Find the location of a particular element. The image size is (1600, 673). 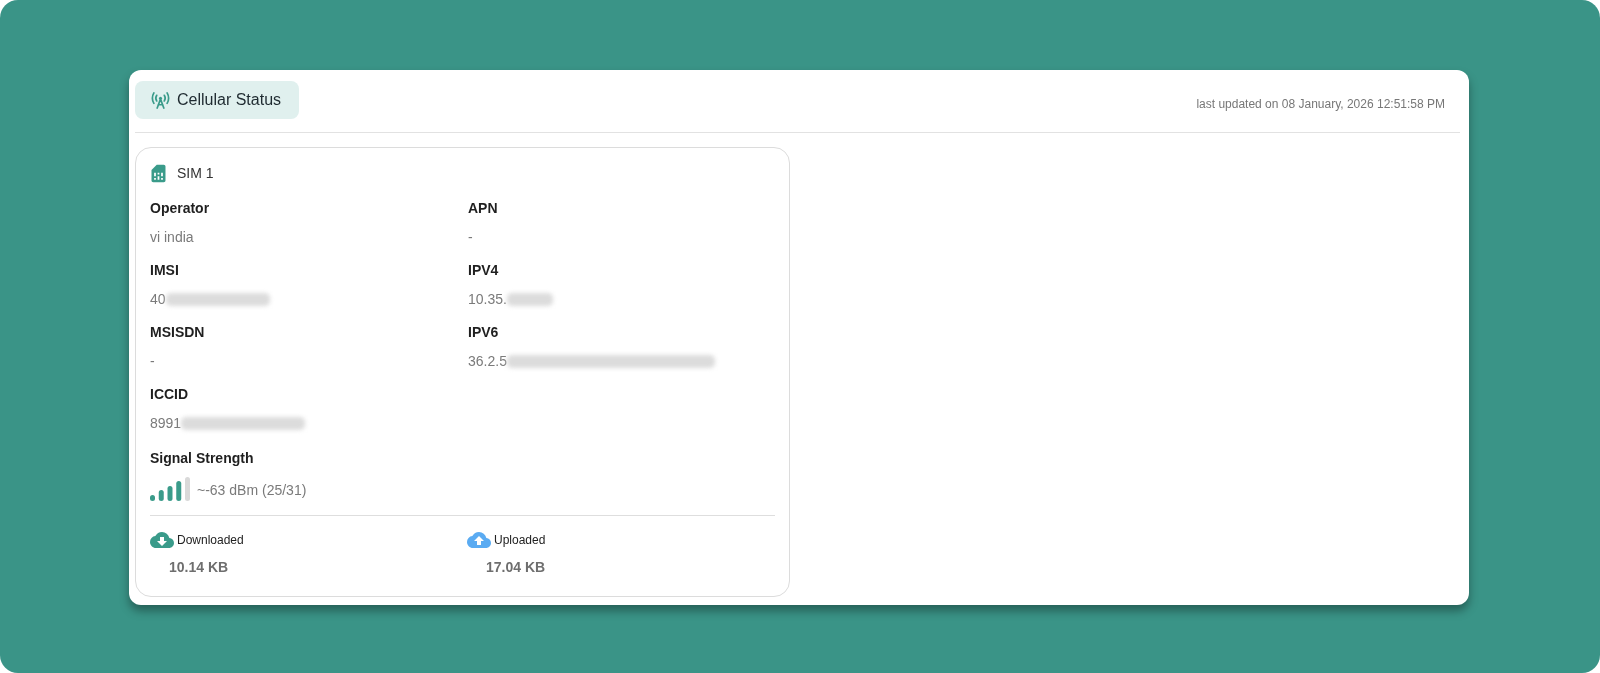

field-value: 36.2.5 is located at coordinates (487, 361).